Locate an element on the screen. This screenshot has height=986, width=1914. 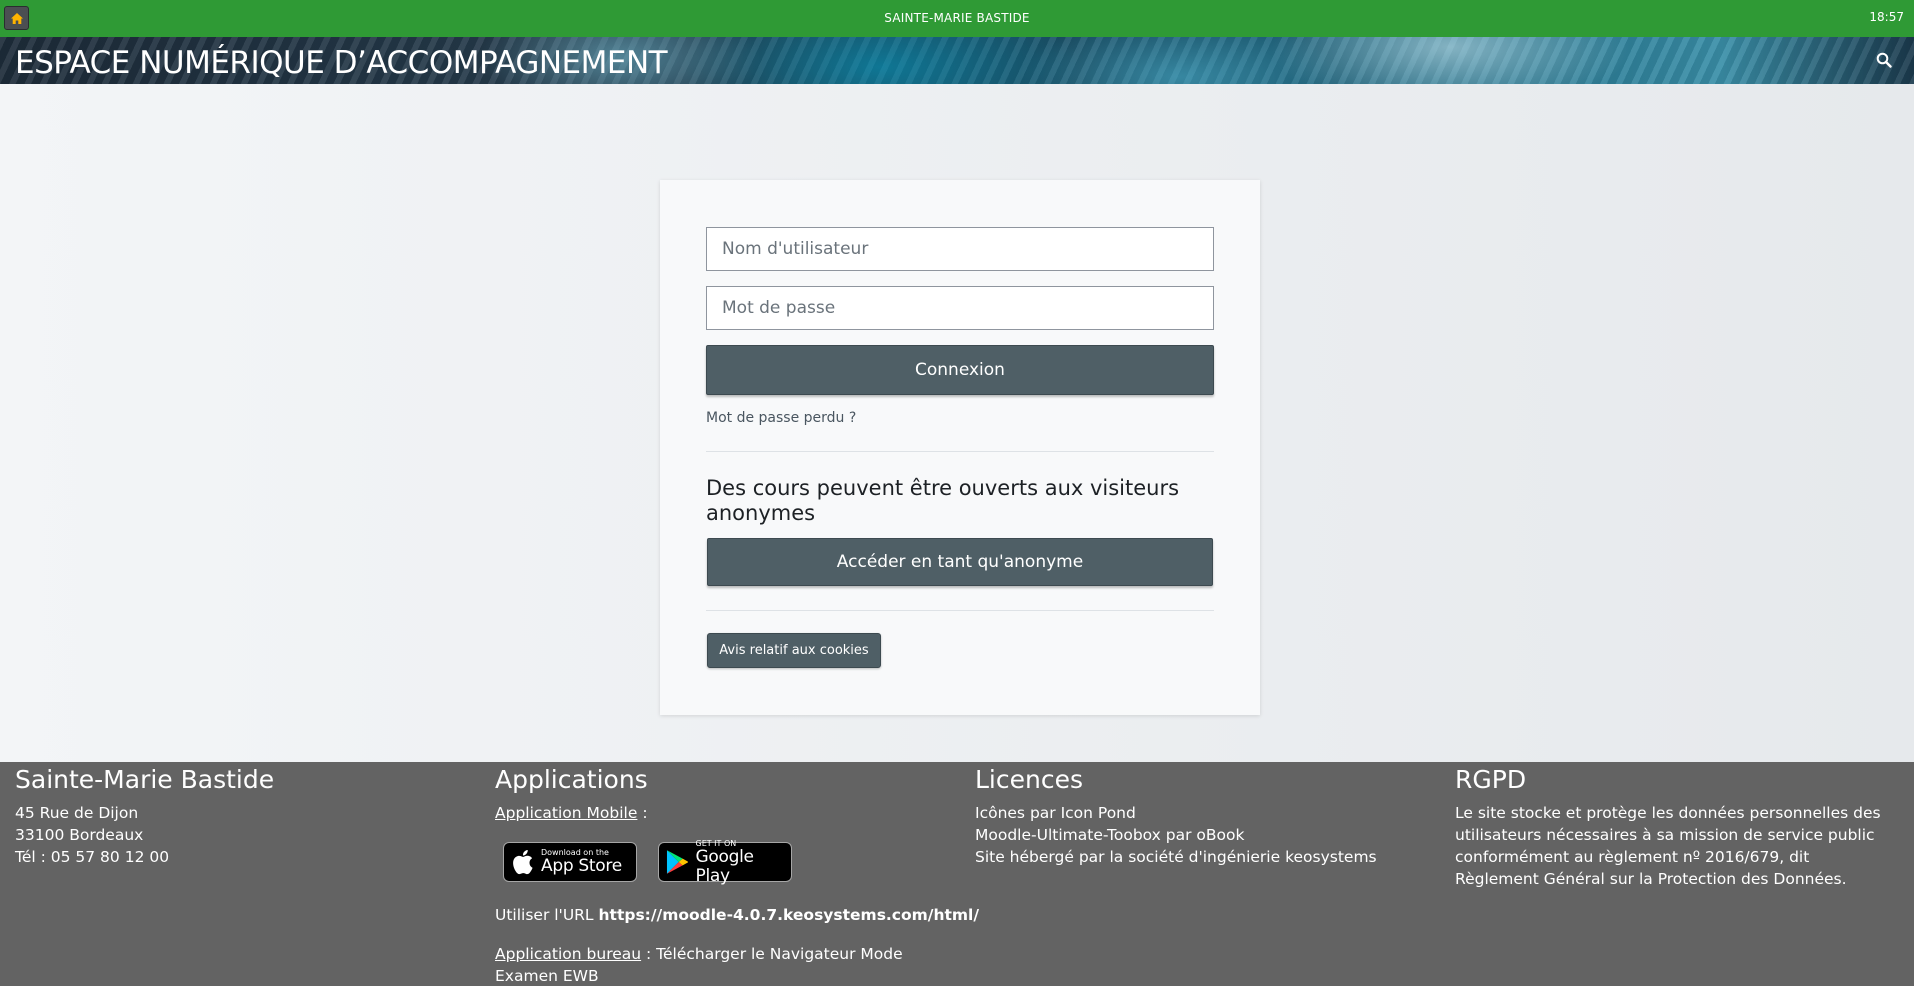
address-line-2: 33100 Bordeaux is located at coordinates (79, 835).